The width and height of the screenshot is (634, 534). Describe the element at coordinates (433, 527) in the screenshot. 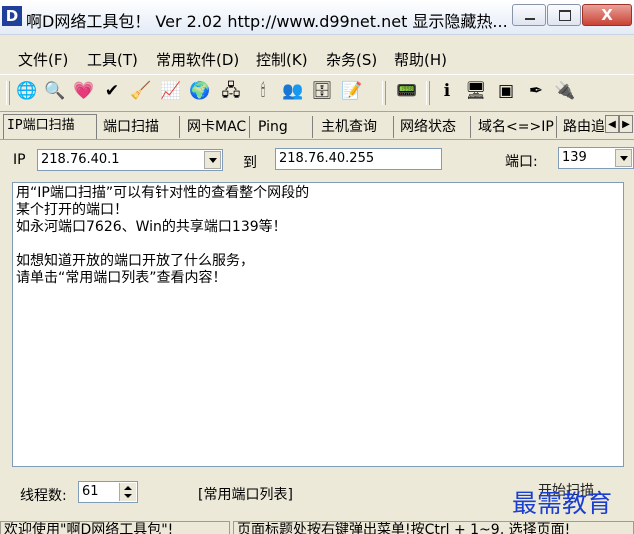

I see `status-hint: 页面标题处按右键弹出菜单!按Ctrl + 1~9, 选择页面!` at that location.